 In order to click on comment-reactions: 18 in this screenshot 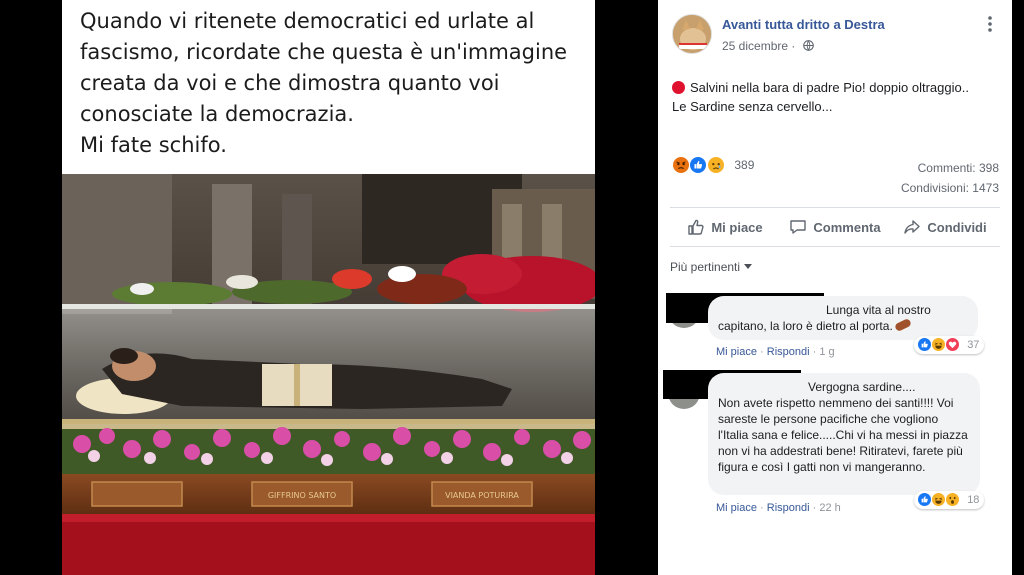, I will do `click(949, 500)`.